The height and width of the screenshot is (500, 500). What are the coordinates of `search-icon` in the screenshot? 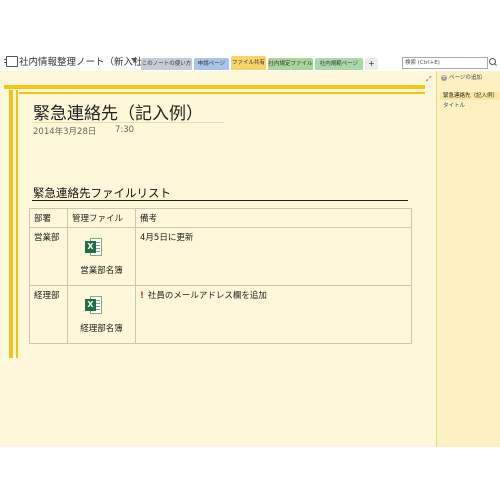 It's located at (492, 61).